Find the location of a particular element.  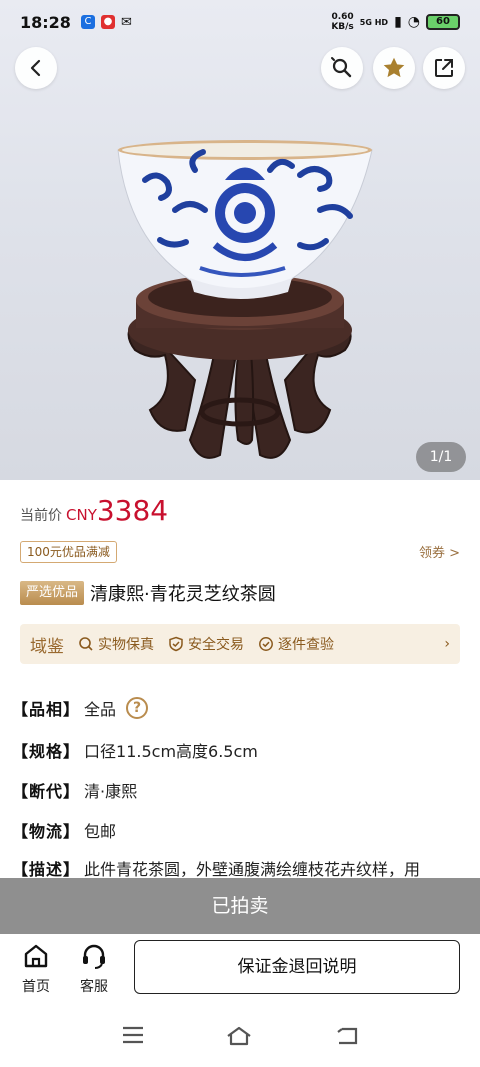

assurance-item-inspect: 逐件查验 is located at coordinates (296, 644).